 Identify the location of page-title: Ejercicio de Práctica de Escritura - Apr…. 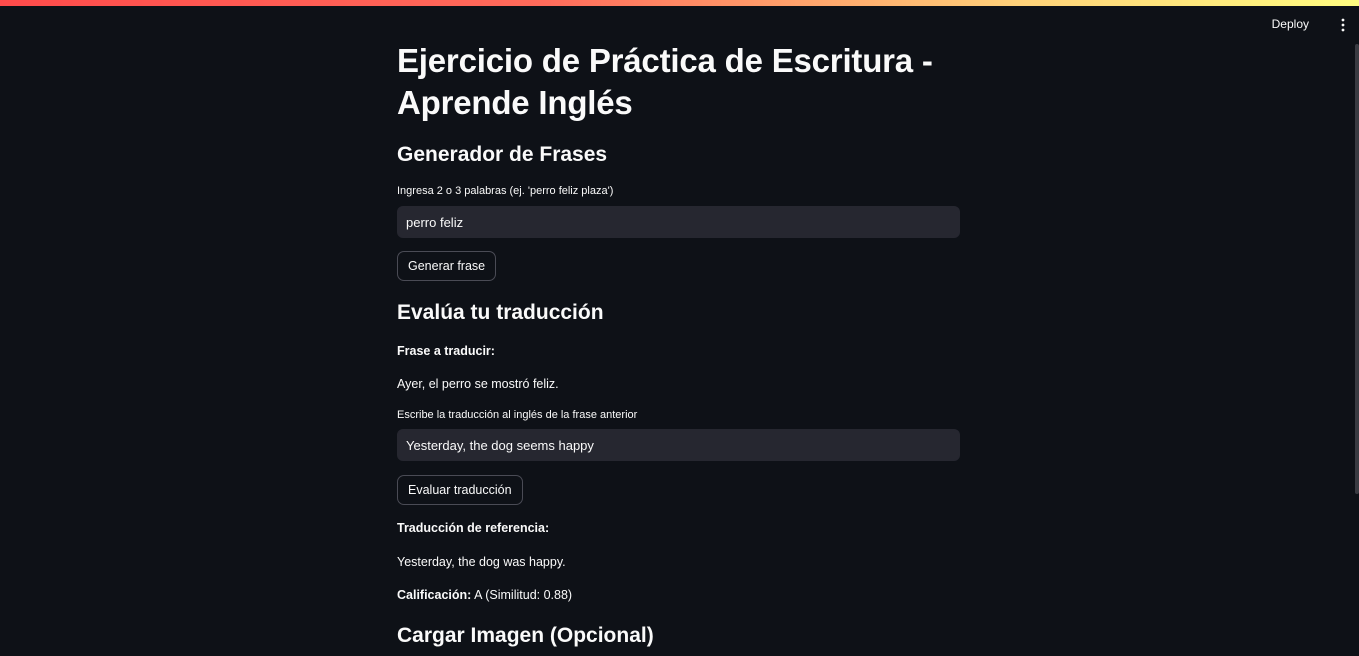
(665, 81).